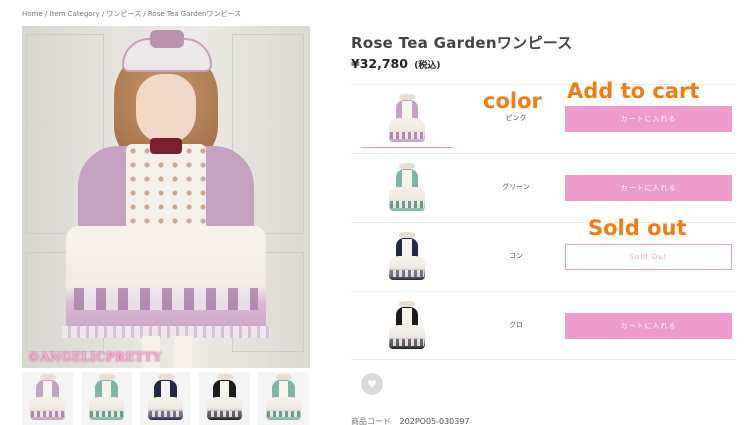 The width and height of the screenshot is (750, 425). I want to click on product-price: ¥32,780 (税込), so click(396, 63).